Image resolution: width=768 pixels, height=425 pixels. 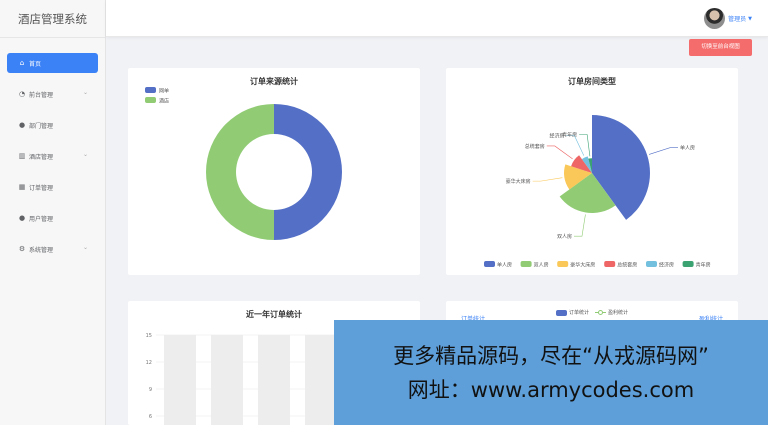 I want to click on rose-label: 豪华大床房, so click(x=518, y=181).